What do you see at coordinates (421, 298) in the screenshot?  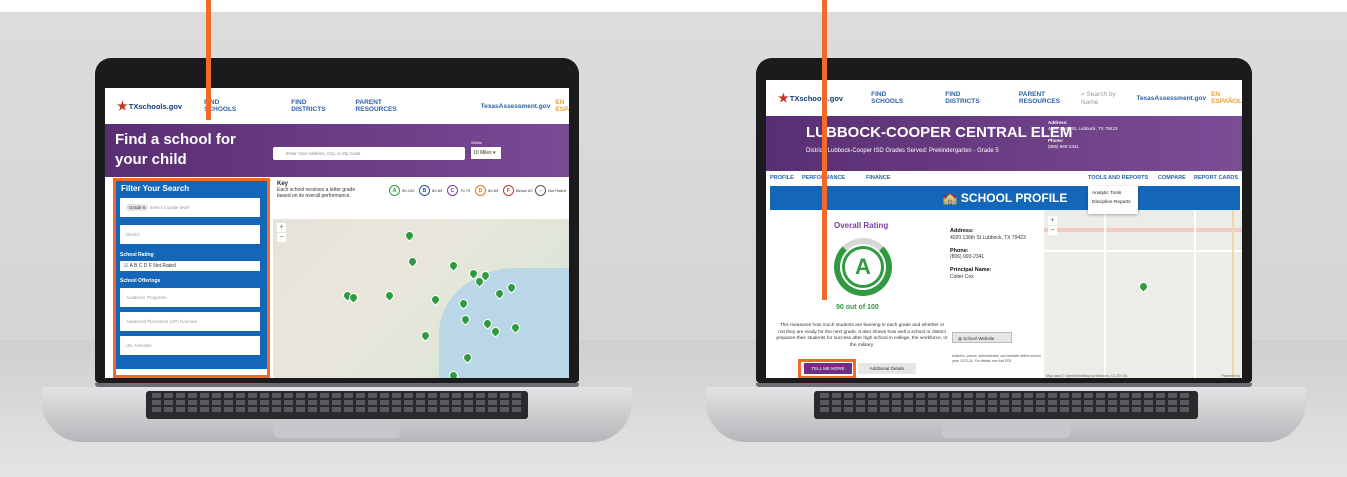 I see `school-map: + −` at bounding box center [421, 298].